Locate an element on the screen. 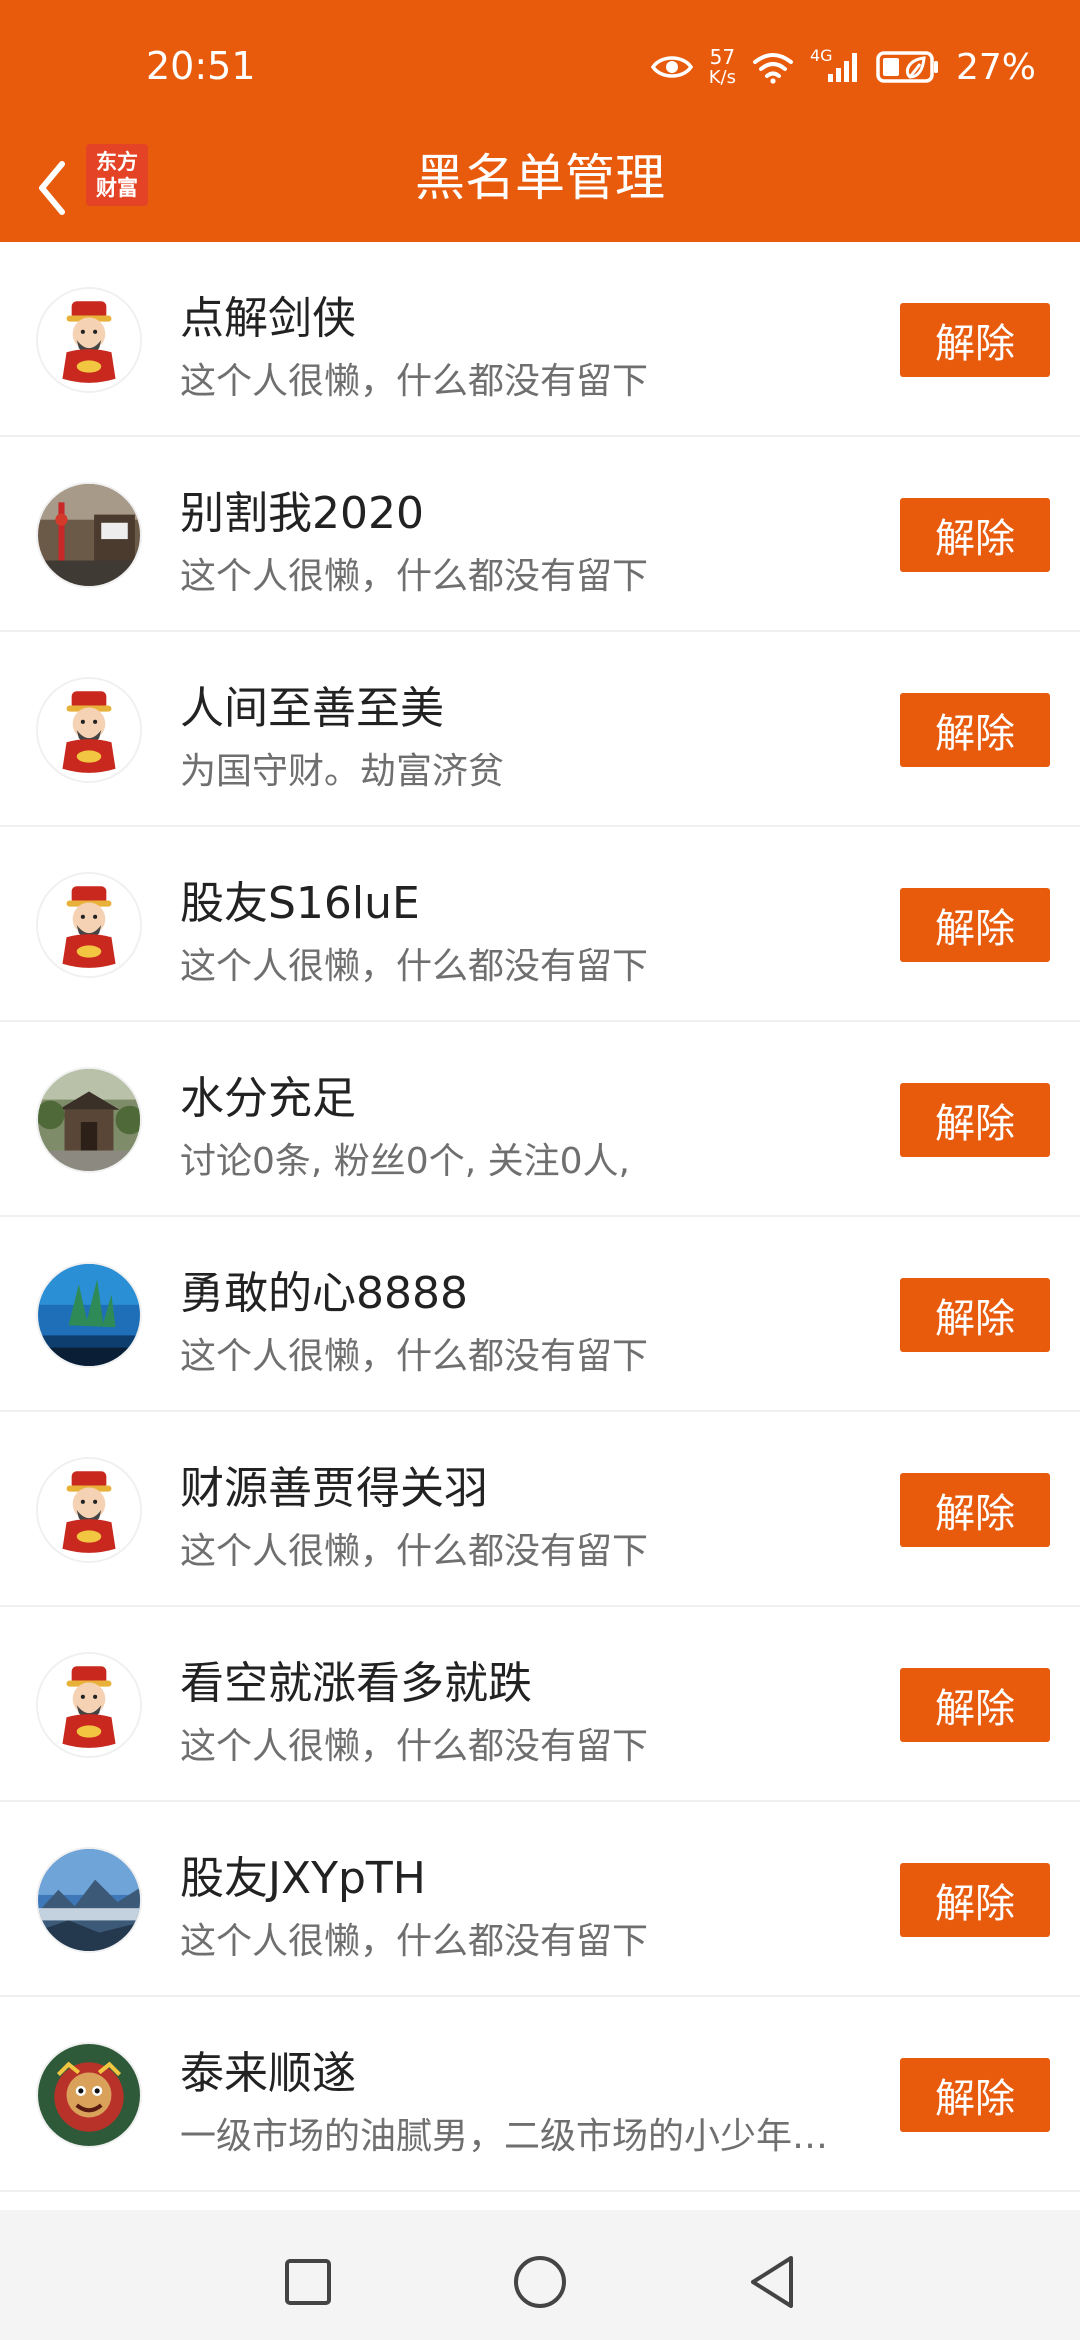  user-name: 人间至善至美 is located at coordinates (312, 708).